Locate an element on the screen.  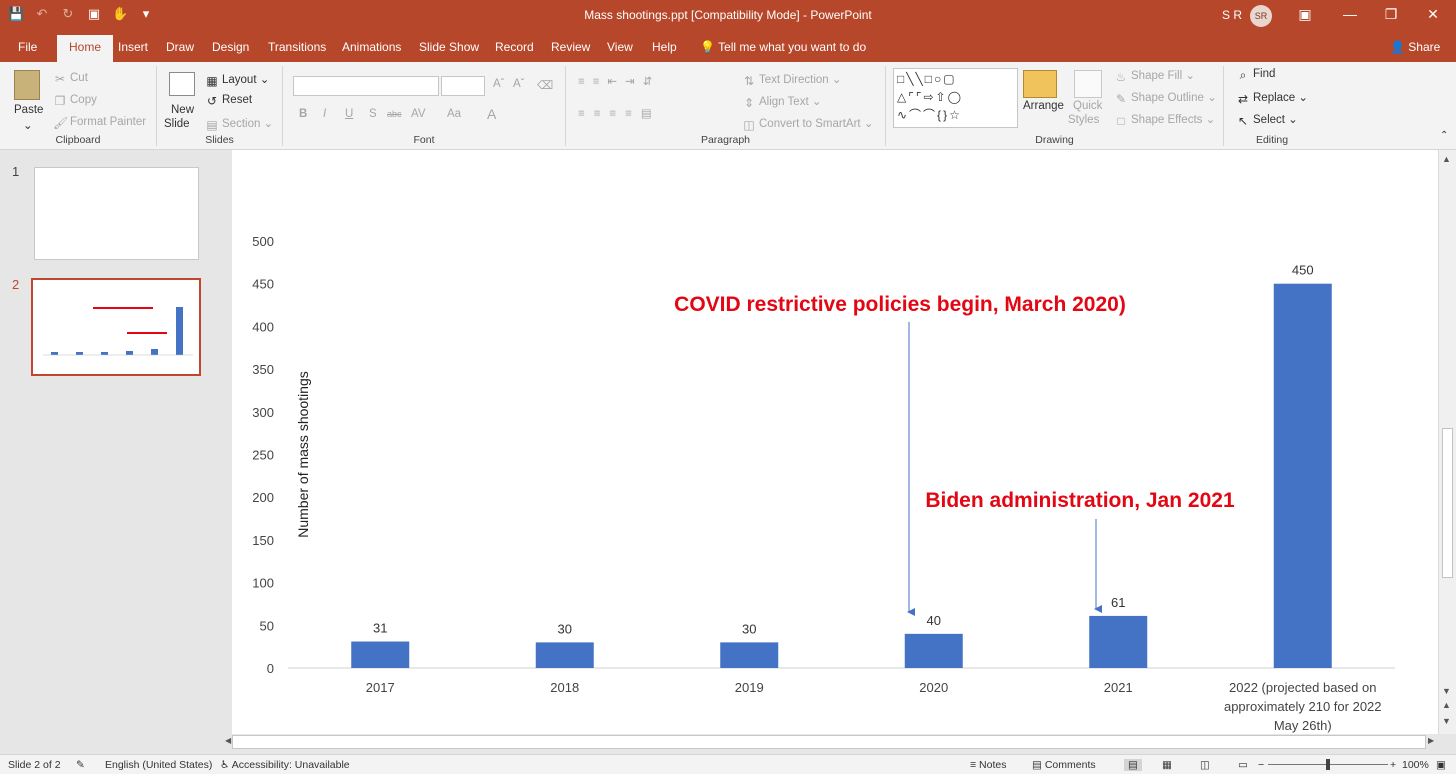
tell-me-search: 💡 Tell me what you want to do is located at coordinates (783, 47).